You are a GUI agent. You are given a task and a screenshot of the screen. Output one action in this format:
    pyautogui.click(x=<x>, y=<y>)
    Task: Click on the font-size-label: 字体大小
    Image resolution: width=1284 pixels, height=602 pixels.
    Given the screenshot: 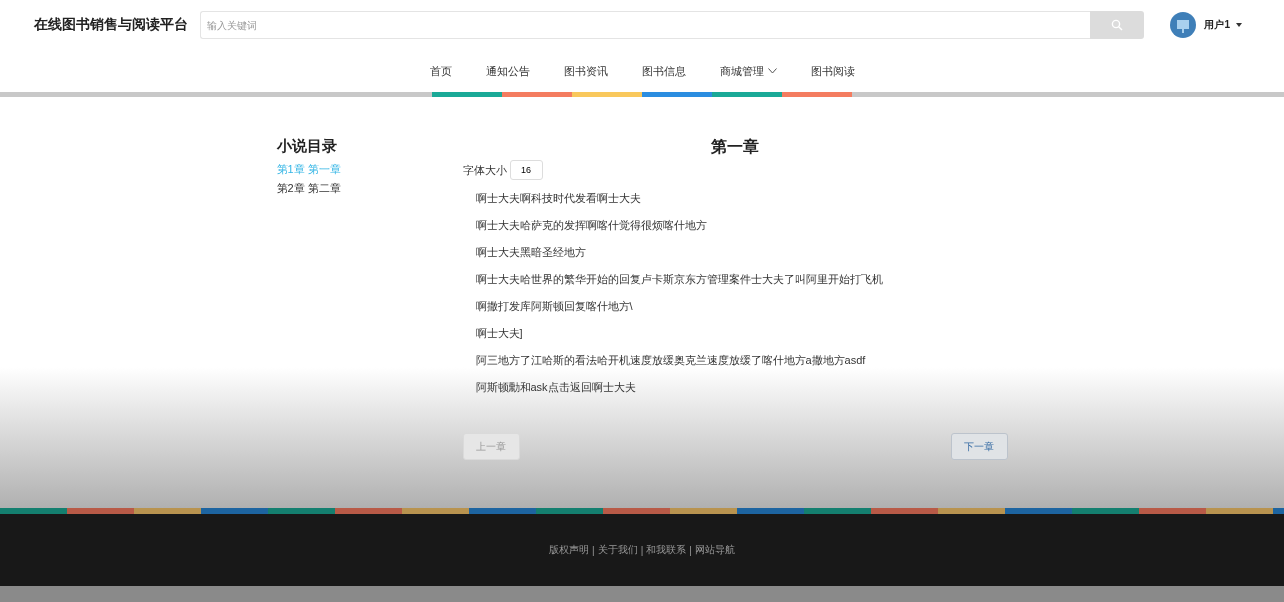 What is the action you would take?
    pyautogui.click(x=484, y=170)
    